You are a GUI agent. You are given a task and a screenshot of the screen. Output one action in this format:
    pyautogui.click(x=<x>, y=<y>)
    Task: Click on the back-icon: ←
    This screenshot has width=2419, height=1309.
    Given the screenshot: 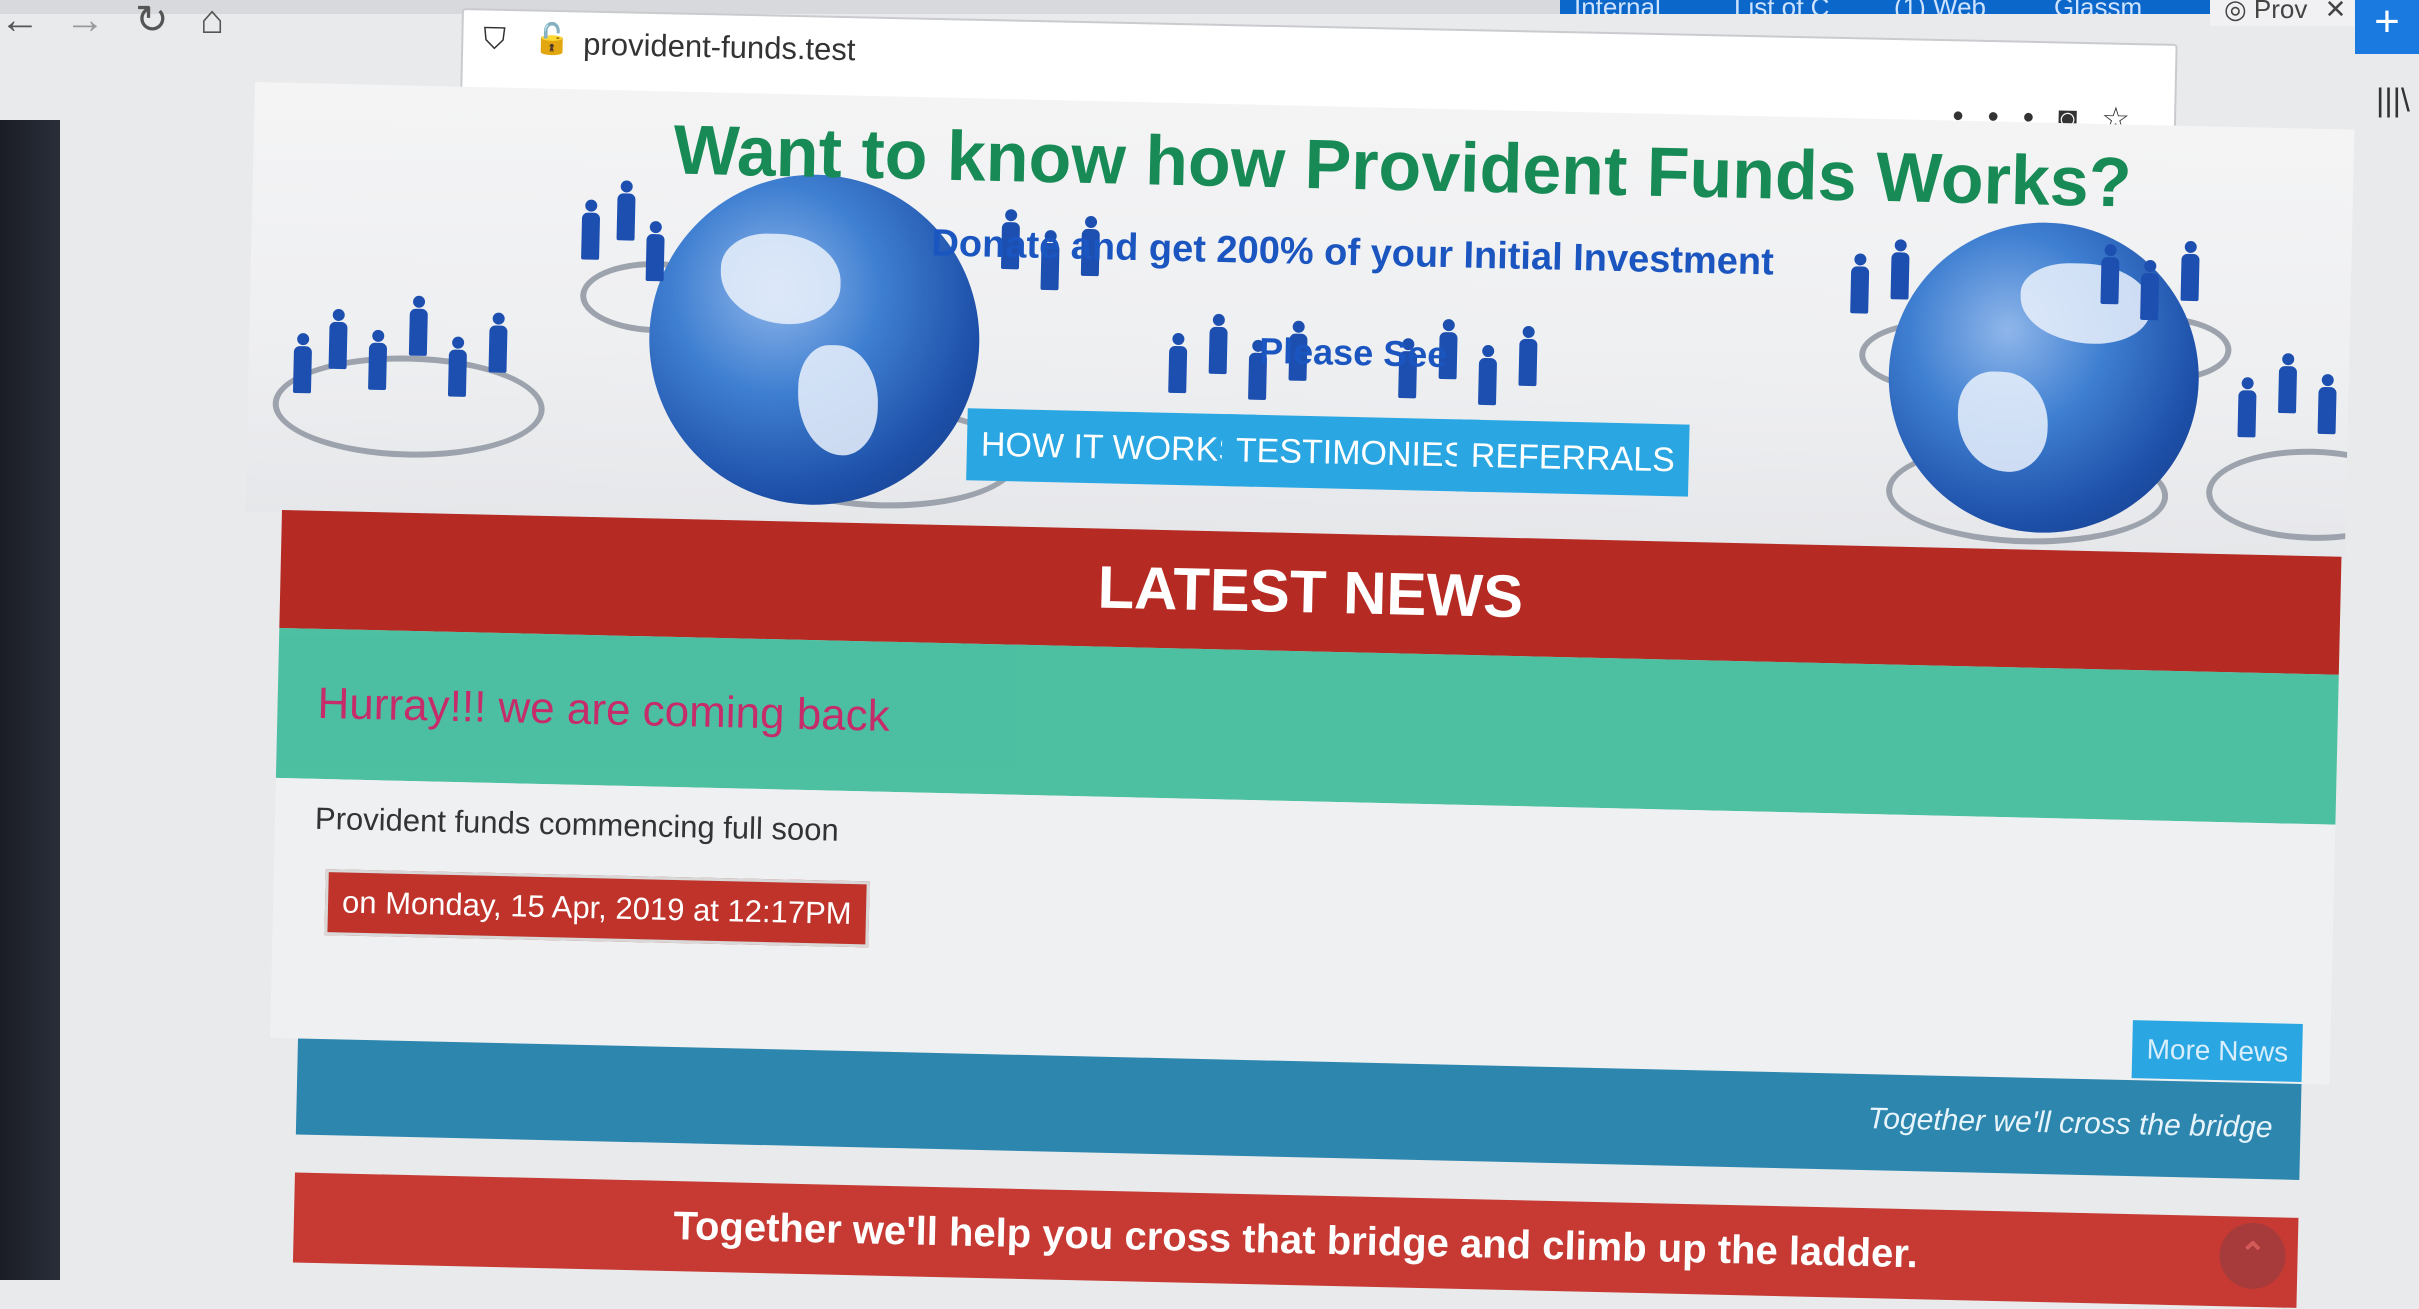 What is the action you would take?
    pyautogui.click(x=20, y=20)
    